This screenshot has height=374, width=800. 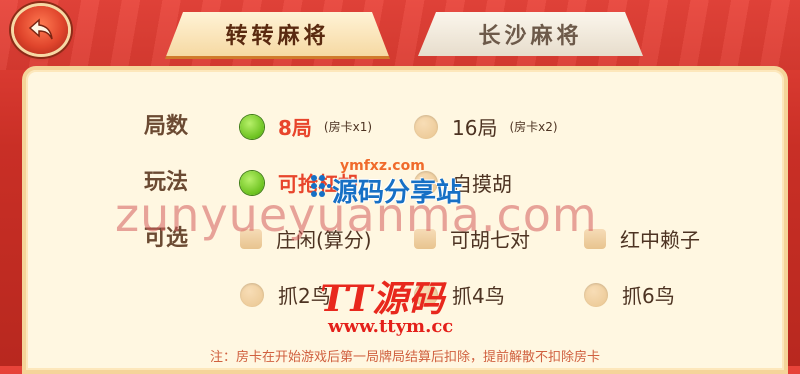 I want to click on rounds-option-16: 16局 (房卡x2), so click(x=486, y=126).